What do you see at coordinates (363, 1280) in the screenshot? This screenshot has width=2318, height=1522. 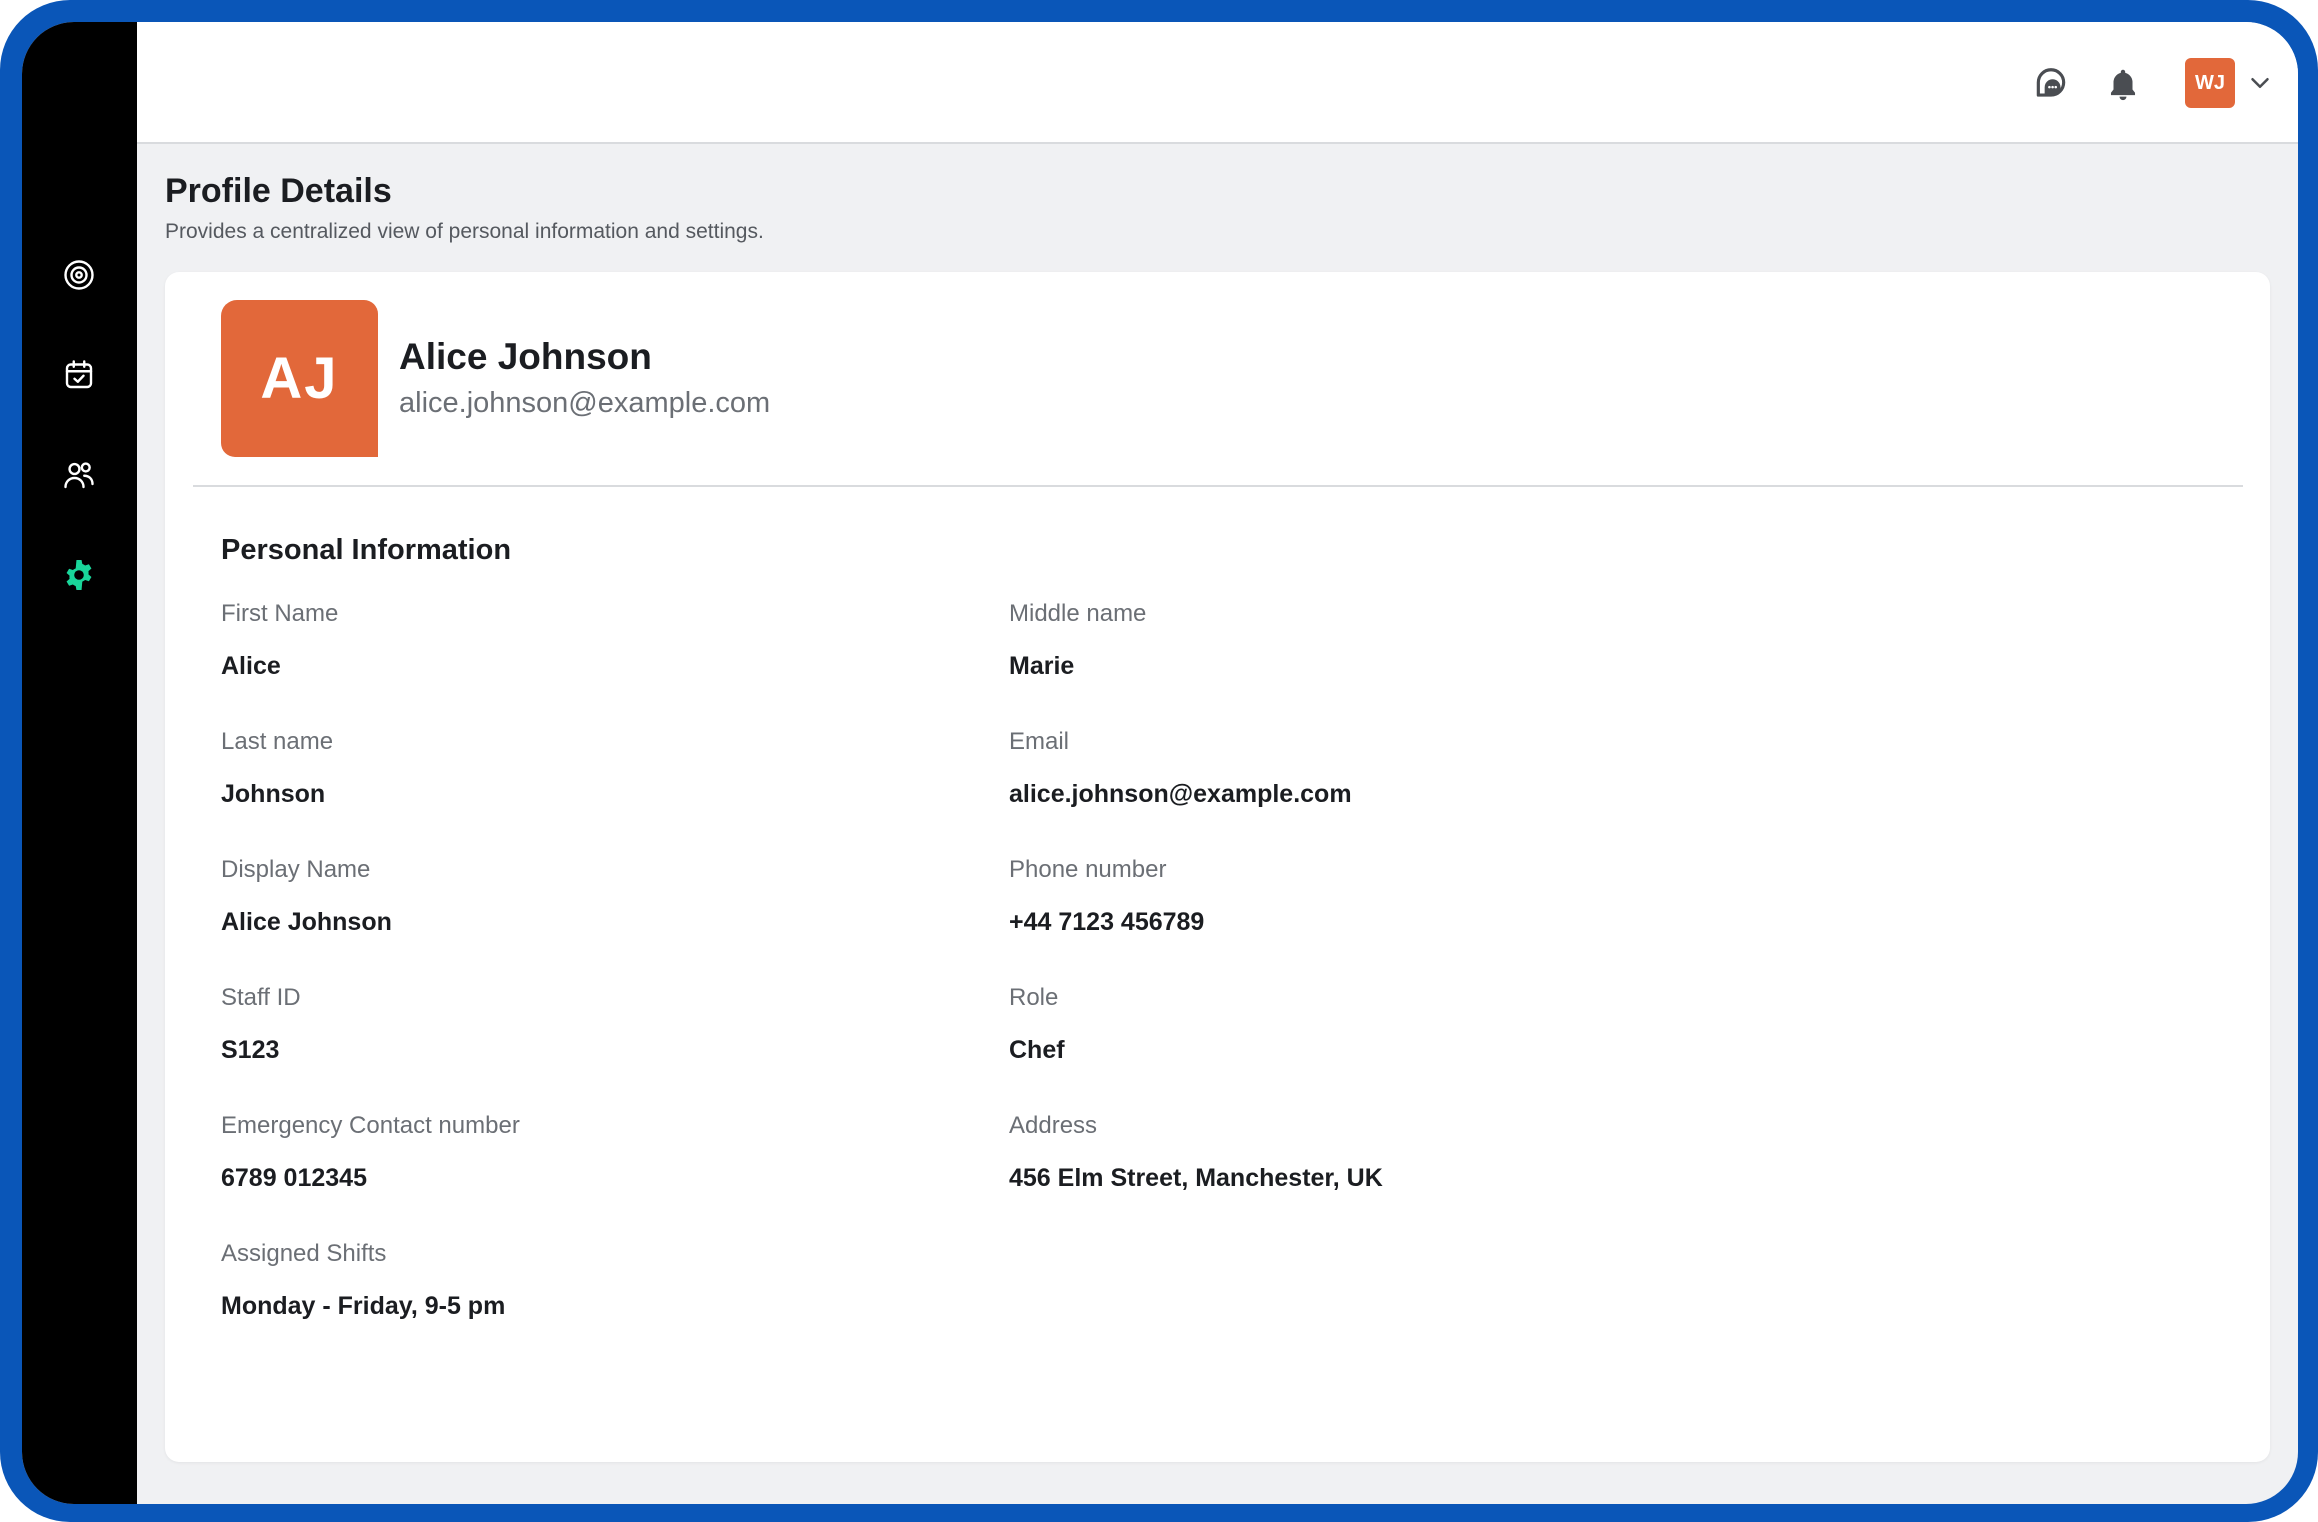 I see `field-assigned-shifts: Assigned Shifts Monday - Friday, 9-5 pm` at bounding box center [363, 1280].